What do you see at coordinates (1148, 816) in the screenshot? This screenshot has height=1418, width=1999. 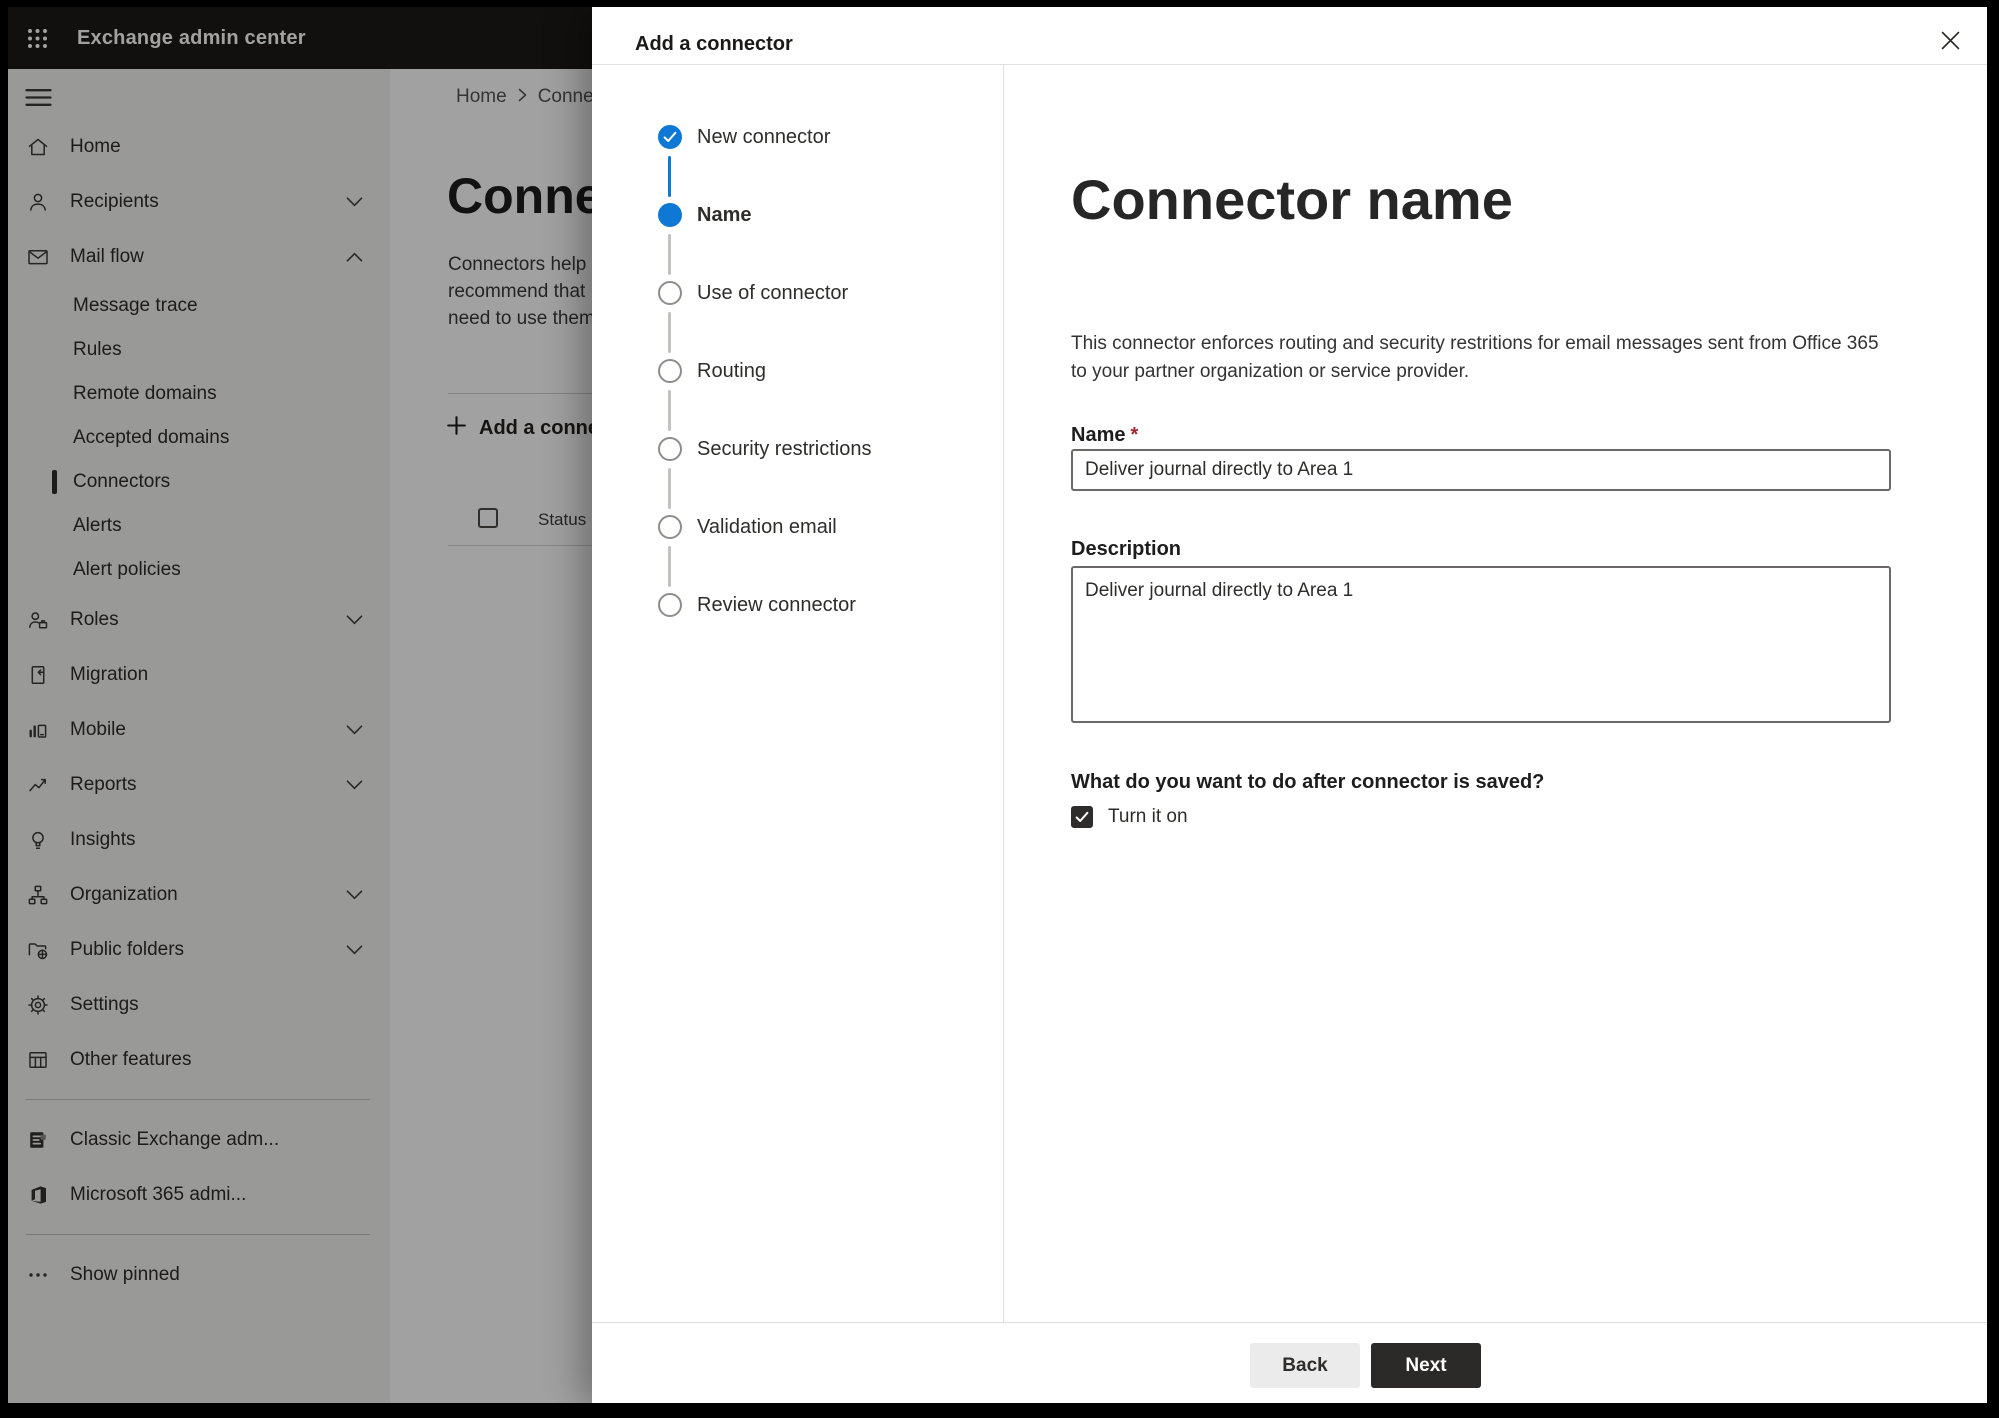 I see `turn-it-on-label: Turn it on` at bounding box center [1148, 816].